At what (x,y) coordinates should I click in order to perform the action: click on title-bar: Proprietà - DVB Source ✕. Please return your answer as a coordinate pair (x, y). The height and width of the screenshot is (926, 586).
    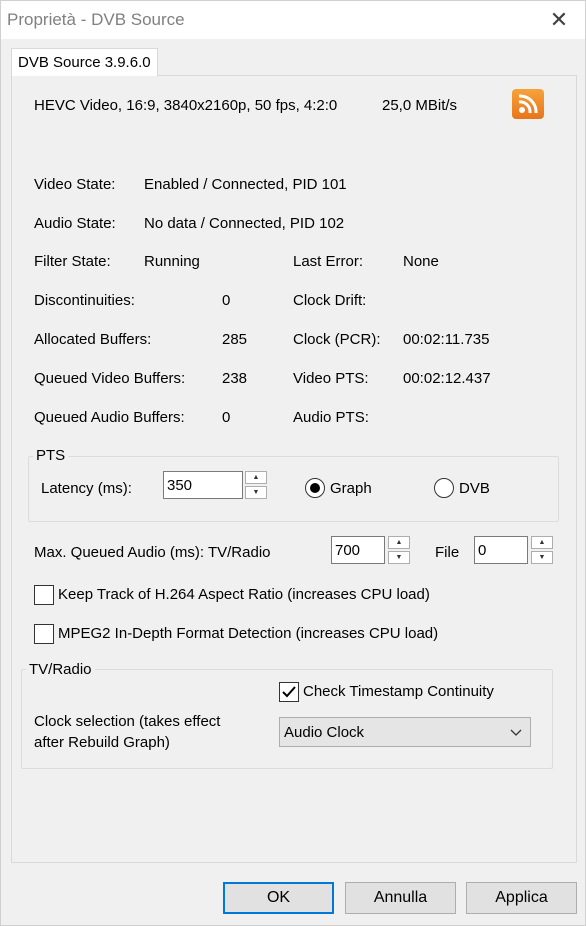
    Looking at the image, I should click on (293, 20).